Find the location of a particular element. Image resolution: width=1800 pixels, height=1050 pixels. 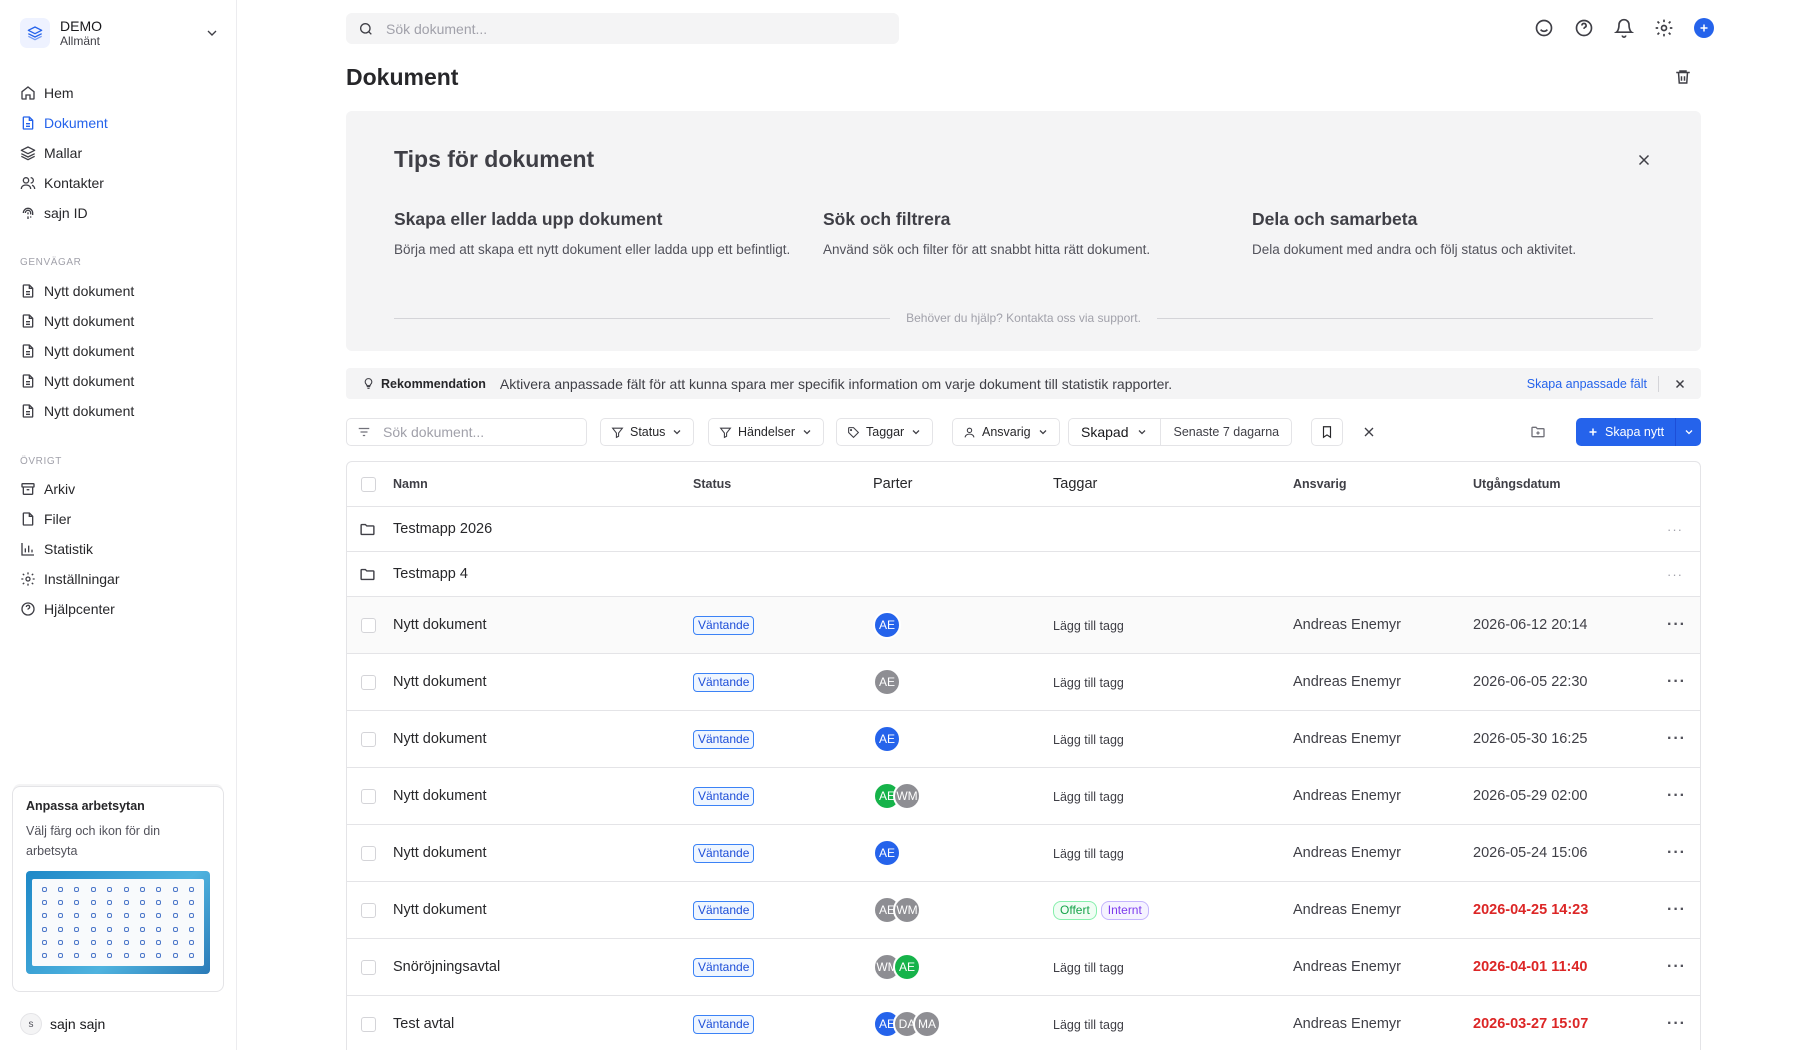

col-expiry: Utgångsdatum is located at coordinates (1517, 484).